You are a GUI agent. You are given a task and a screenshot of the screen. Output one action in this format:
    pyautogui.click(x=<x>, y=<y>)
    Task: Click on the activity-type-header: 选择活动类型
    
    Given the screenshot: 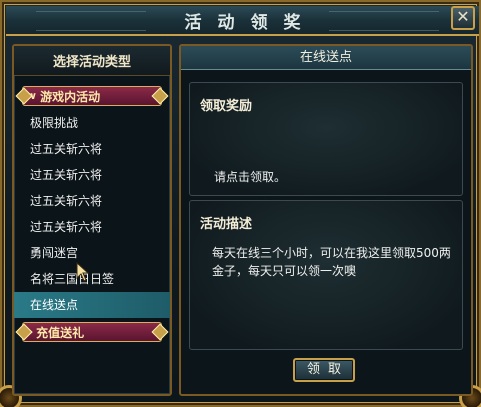 What is the action you would take?
    pyautogui.click(x=92, y=61)
    